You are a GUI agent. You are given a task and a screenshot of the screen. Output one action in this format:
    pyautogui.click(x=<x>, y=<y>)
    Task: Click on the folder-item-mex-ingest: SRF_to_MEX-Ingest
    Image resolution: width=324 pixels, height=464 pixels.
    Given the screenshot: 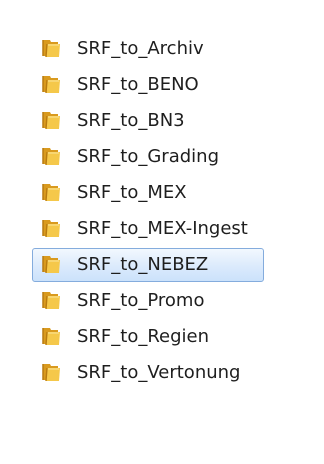 What is the action you would take?
    pyautogui.click(x=162, y=229)
    